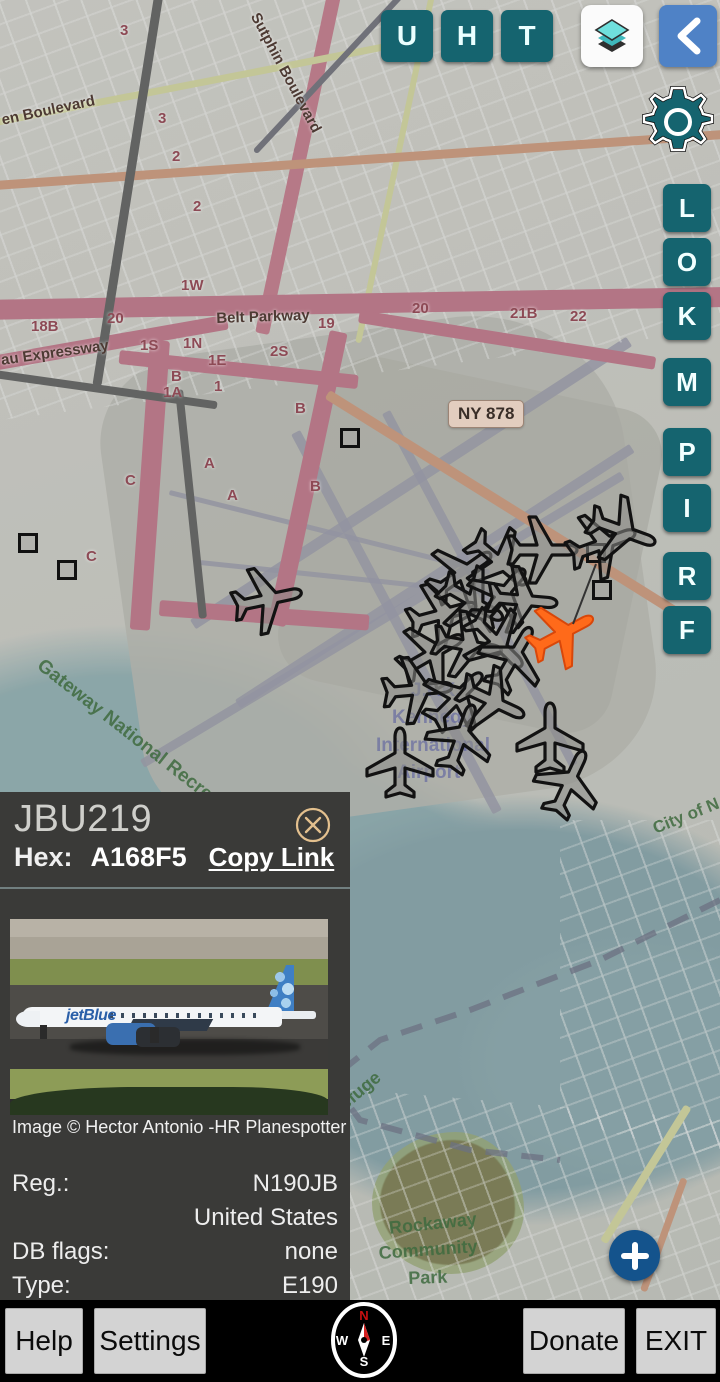 The image size is (720, 1382). I want to click on airplane-icon, so click(266, 601).